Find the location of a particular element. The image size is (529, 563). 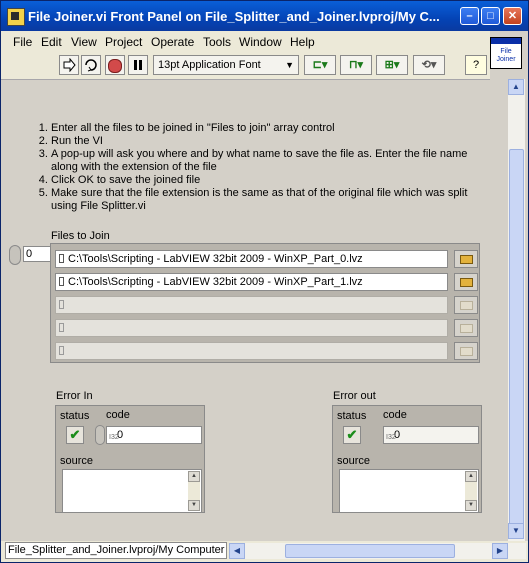

vi-app-icon is located at coordinates (16, 17).